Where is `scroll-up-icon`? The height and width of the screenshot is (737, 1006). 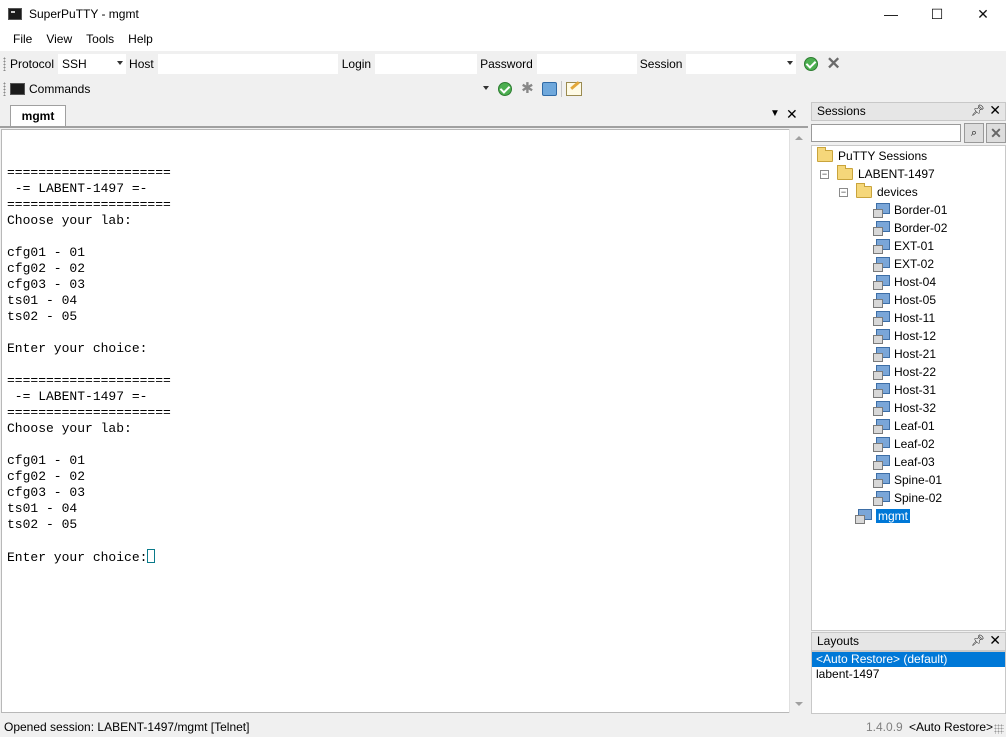 scroll-up-icon is located at coordinates (799, 138).